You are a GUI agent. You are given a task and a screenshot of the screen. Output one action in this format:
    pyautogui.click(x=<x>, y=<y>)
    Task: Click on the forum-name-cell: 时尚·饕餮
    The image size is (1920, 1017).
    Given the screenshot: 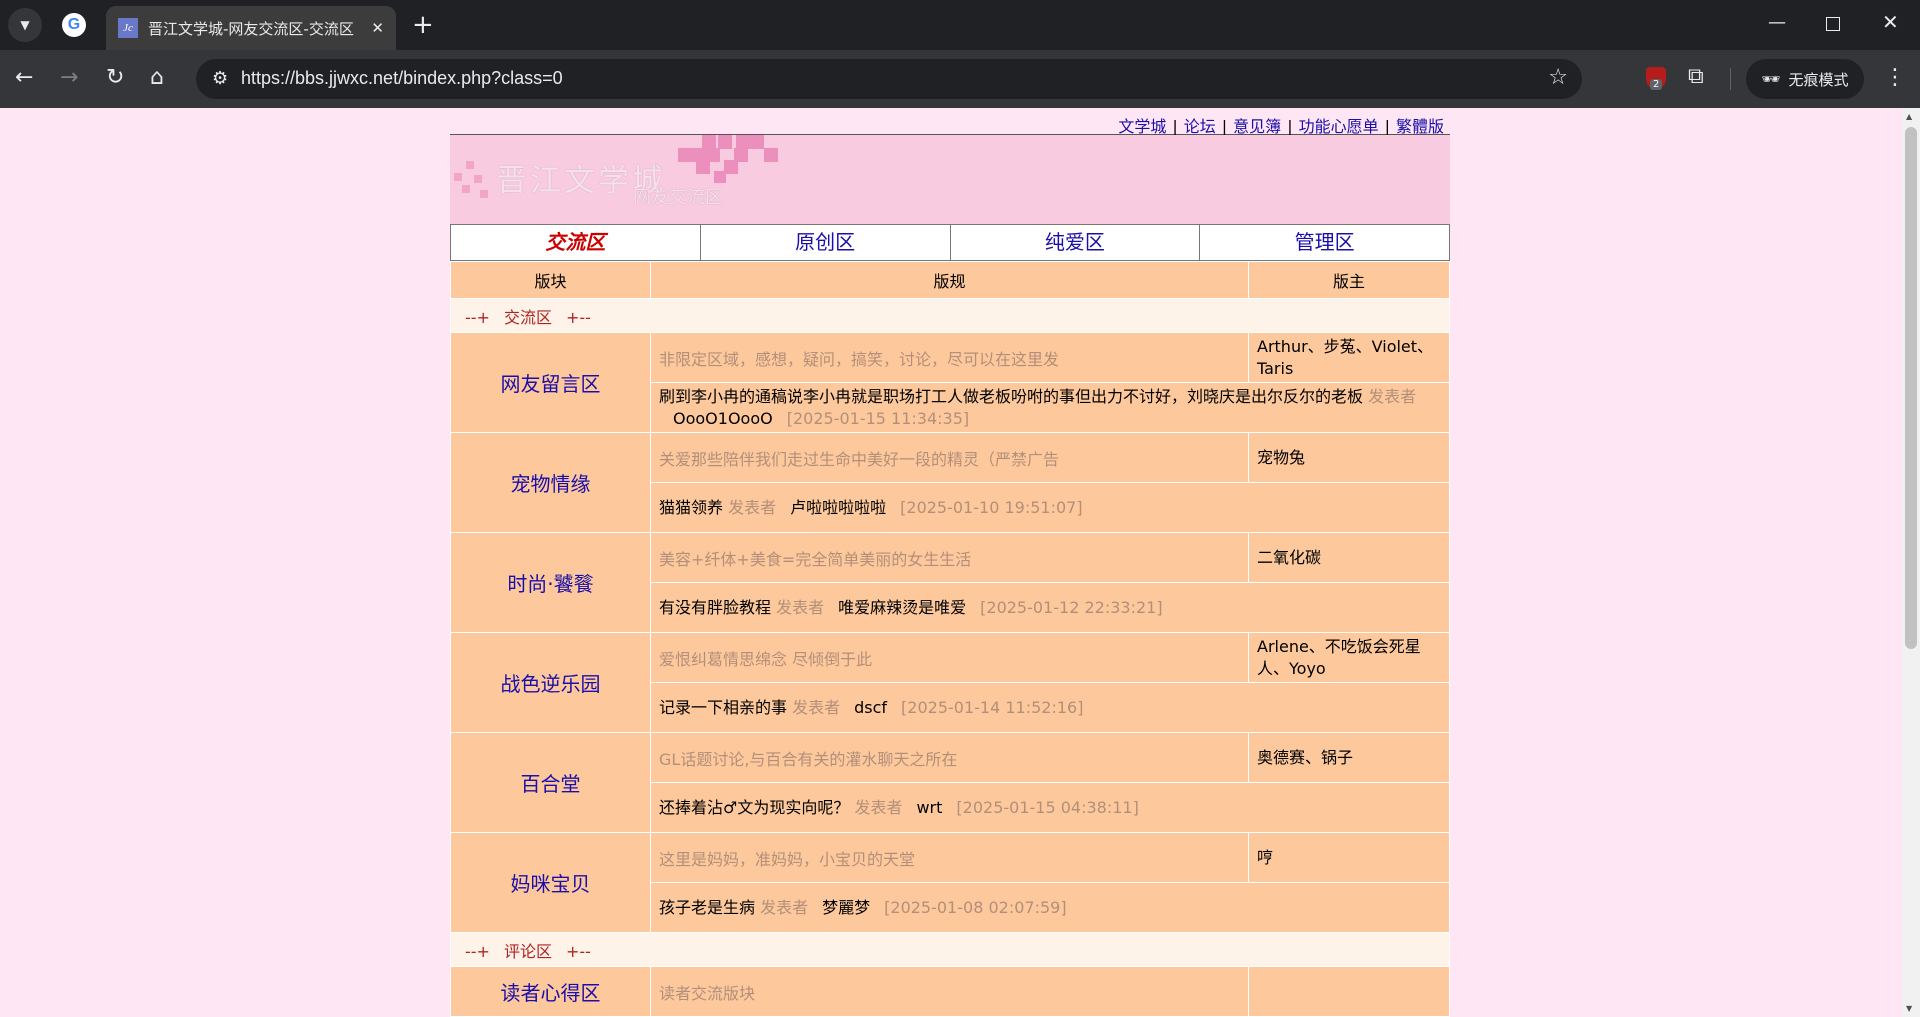 What is the action you would take?
    pyautogui.click(x=550, y=582)
    